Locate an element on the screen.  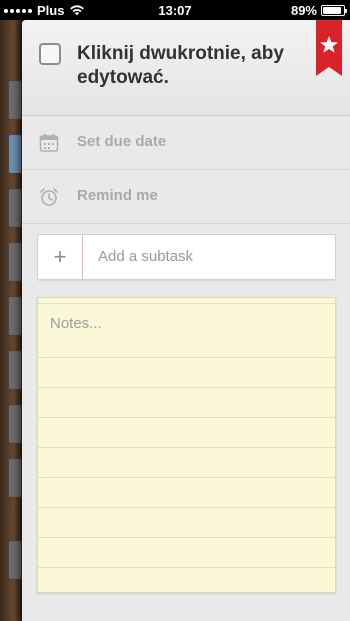
battery-icon is located at coordinates (334, 10).